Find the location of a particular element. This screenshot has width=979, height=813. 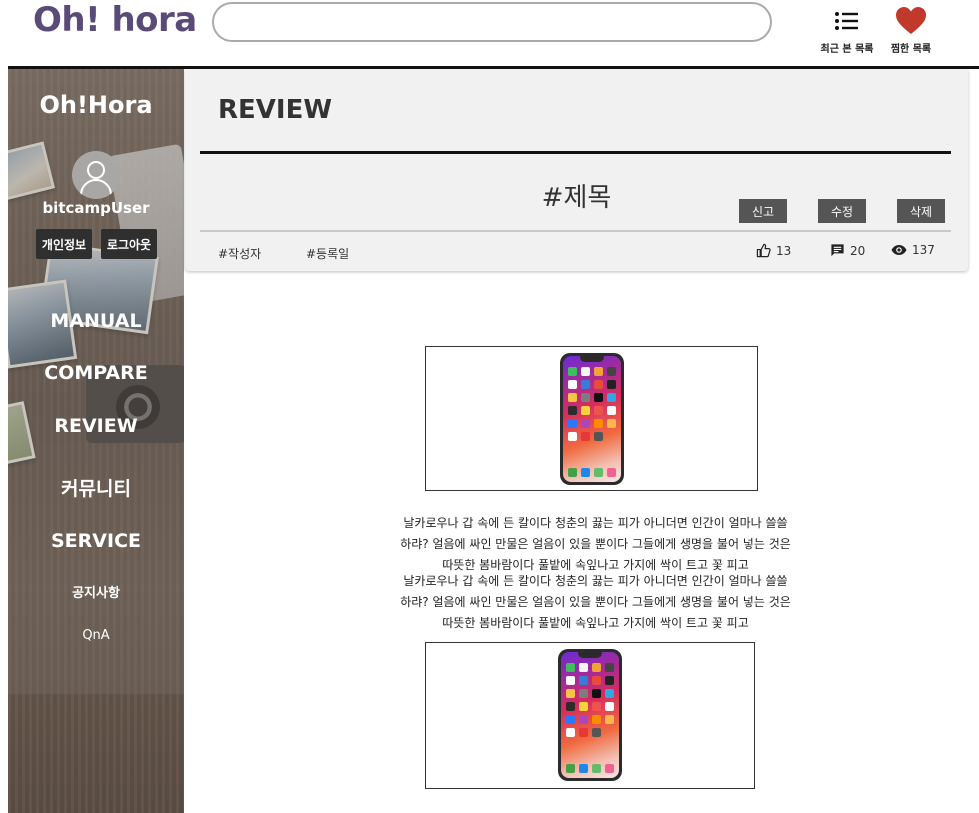

sidebar-brand: Oh!Hora is located at coordinates (96, 105).